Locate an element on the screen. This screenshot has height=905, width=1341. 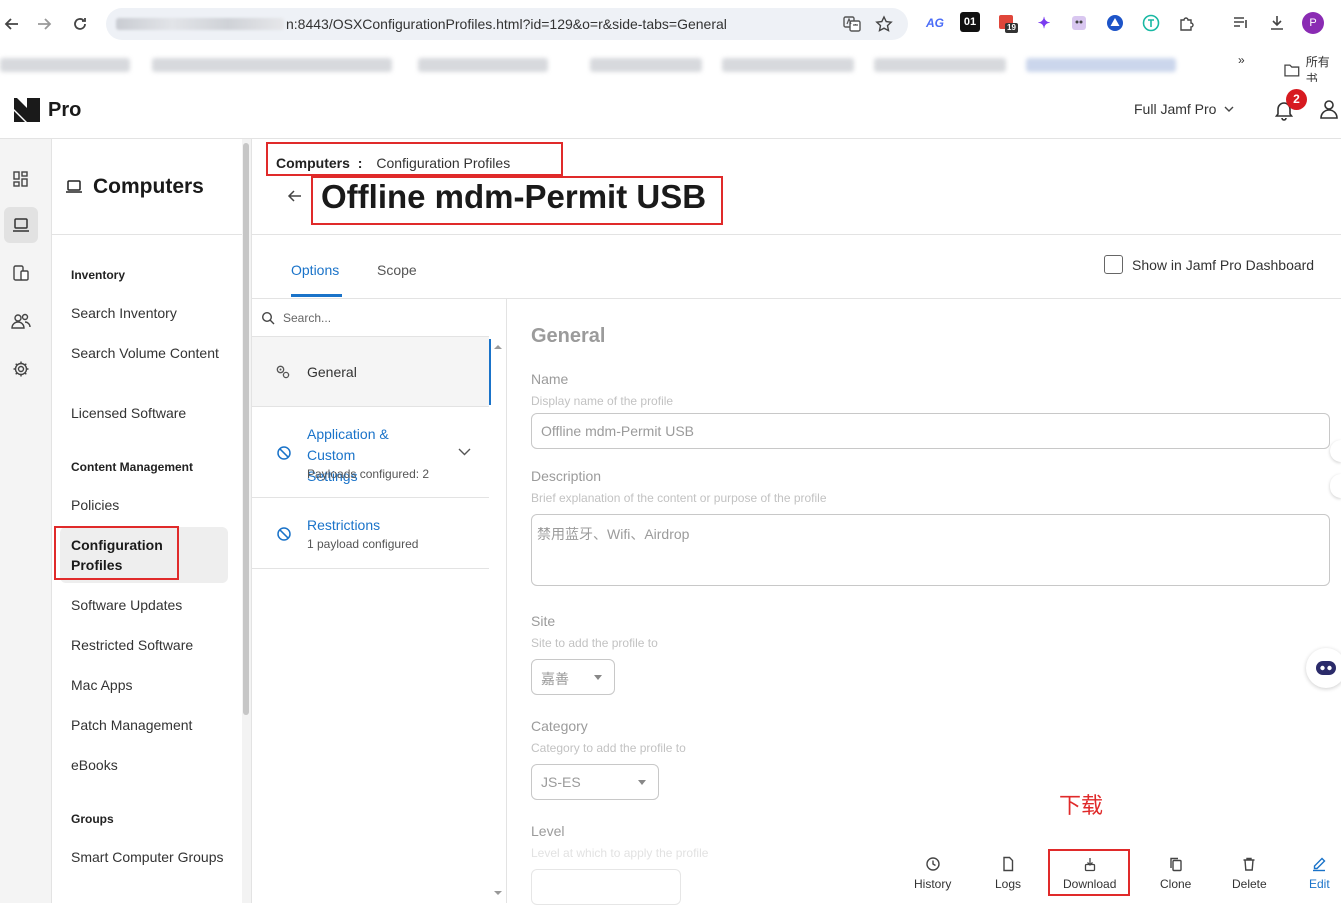
gear-icon is located at coordinates (21, 369).